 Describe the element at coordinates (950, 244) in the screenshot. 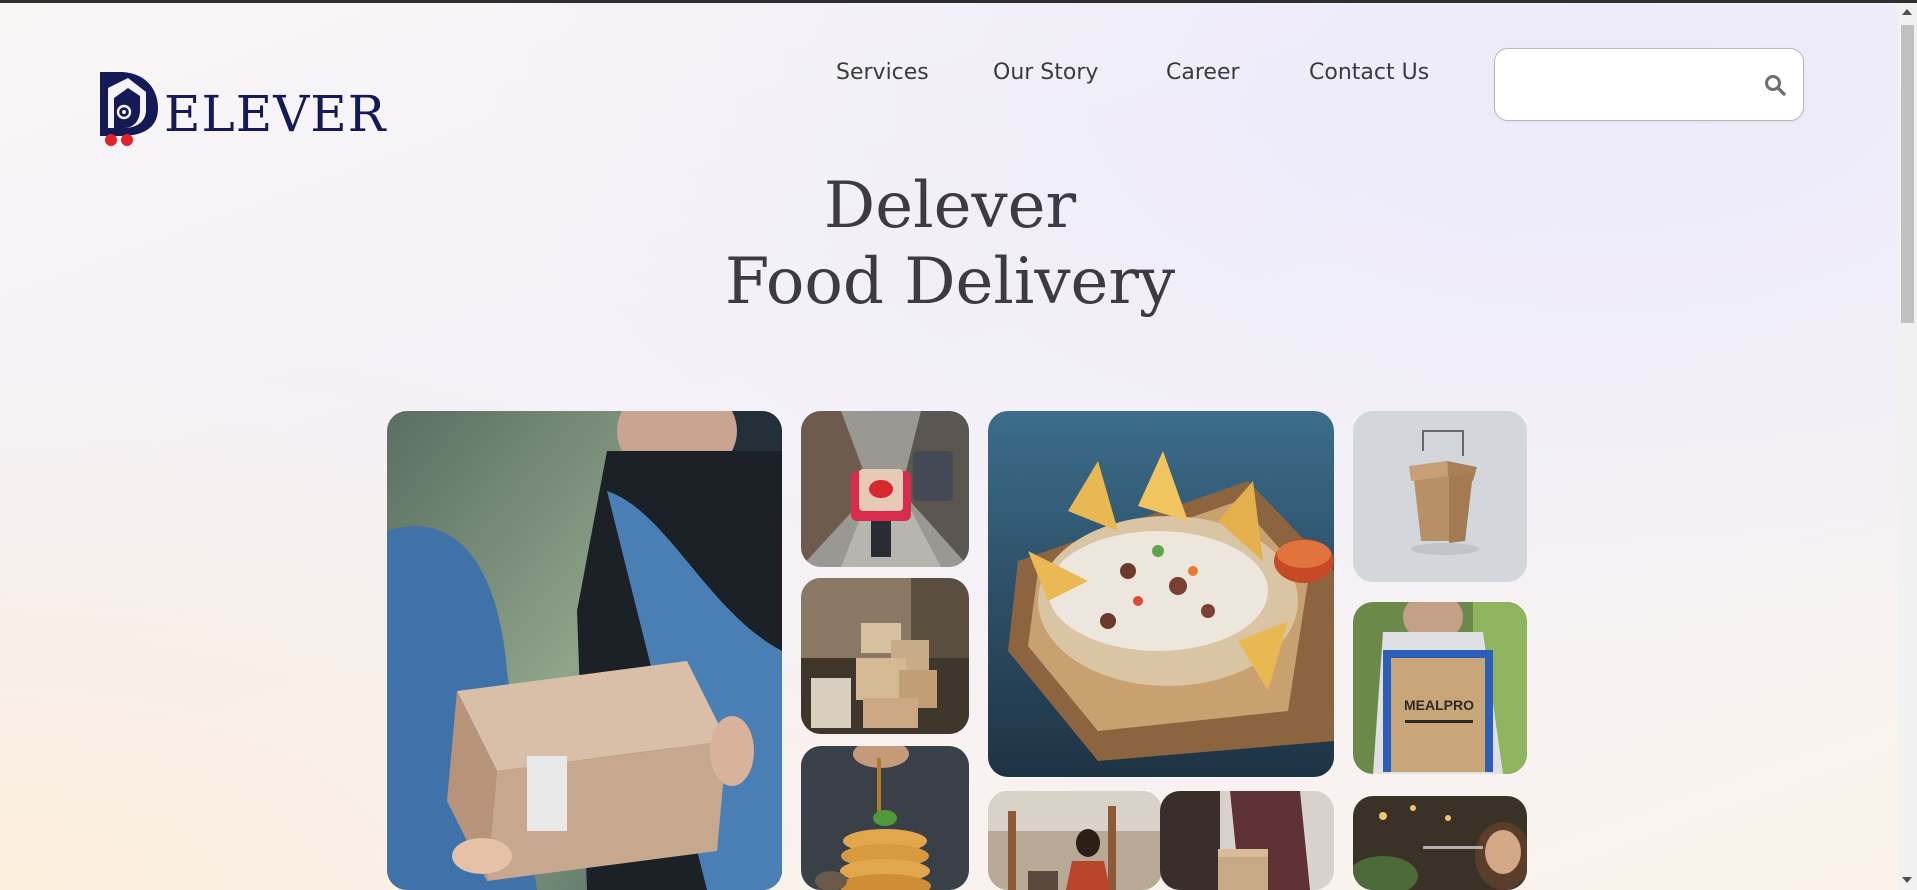

I see `hero-title: Delever Food Delivery` at that location.